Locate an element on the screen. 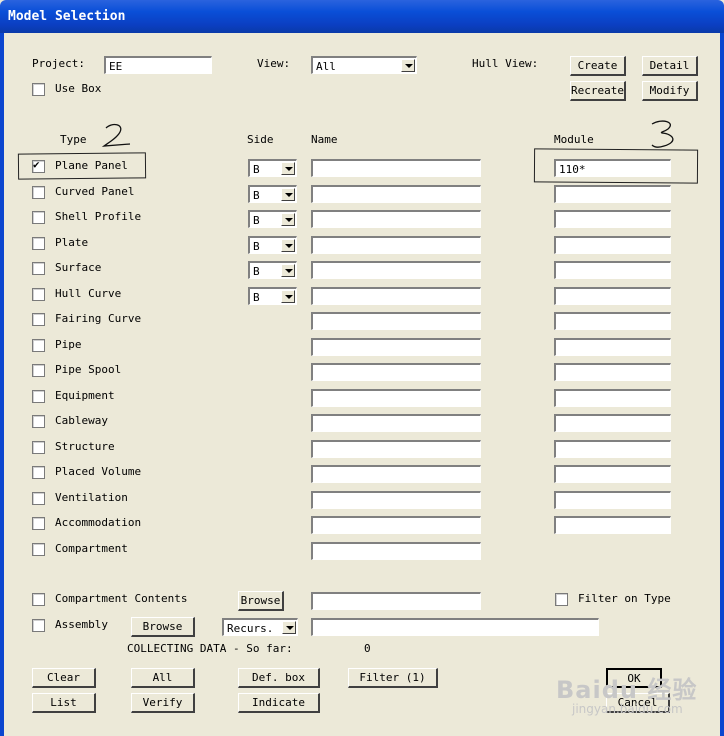  type-label: Hull Curve is located at coordinates (88, 293).